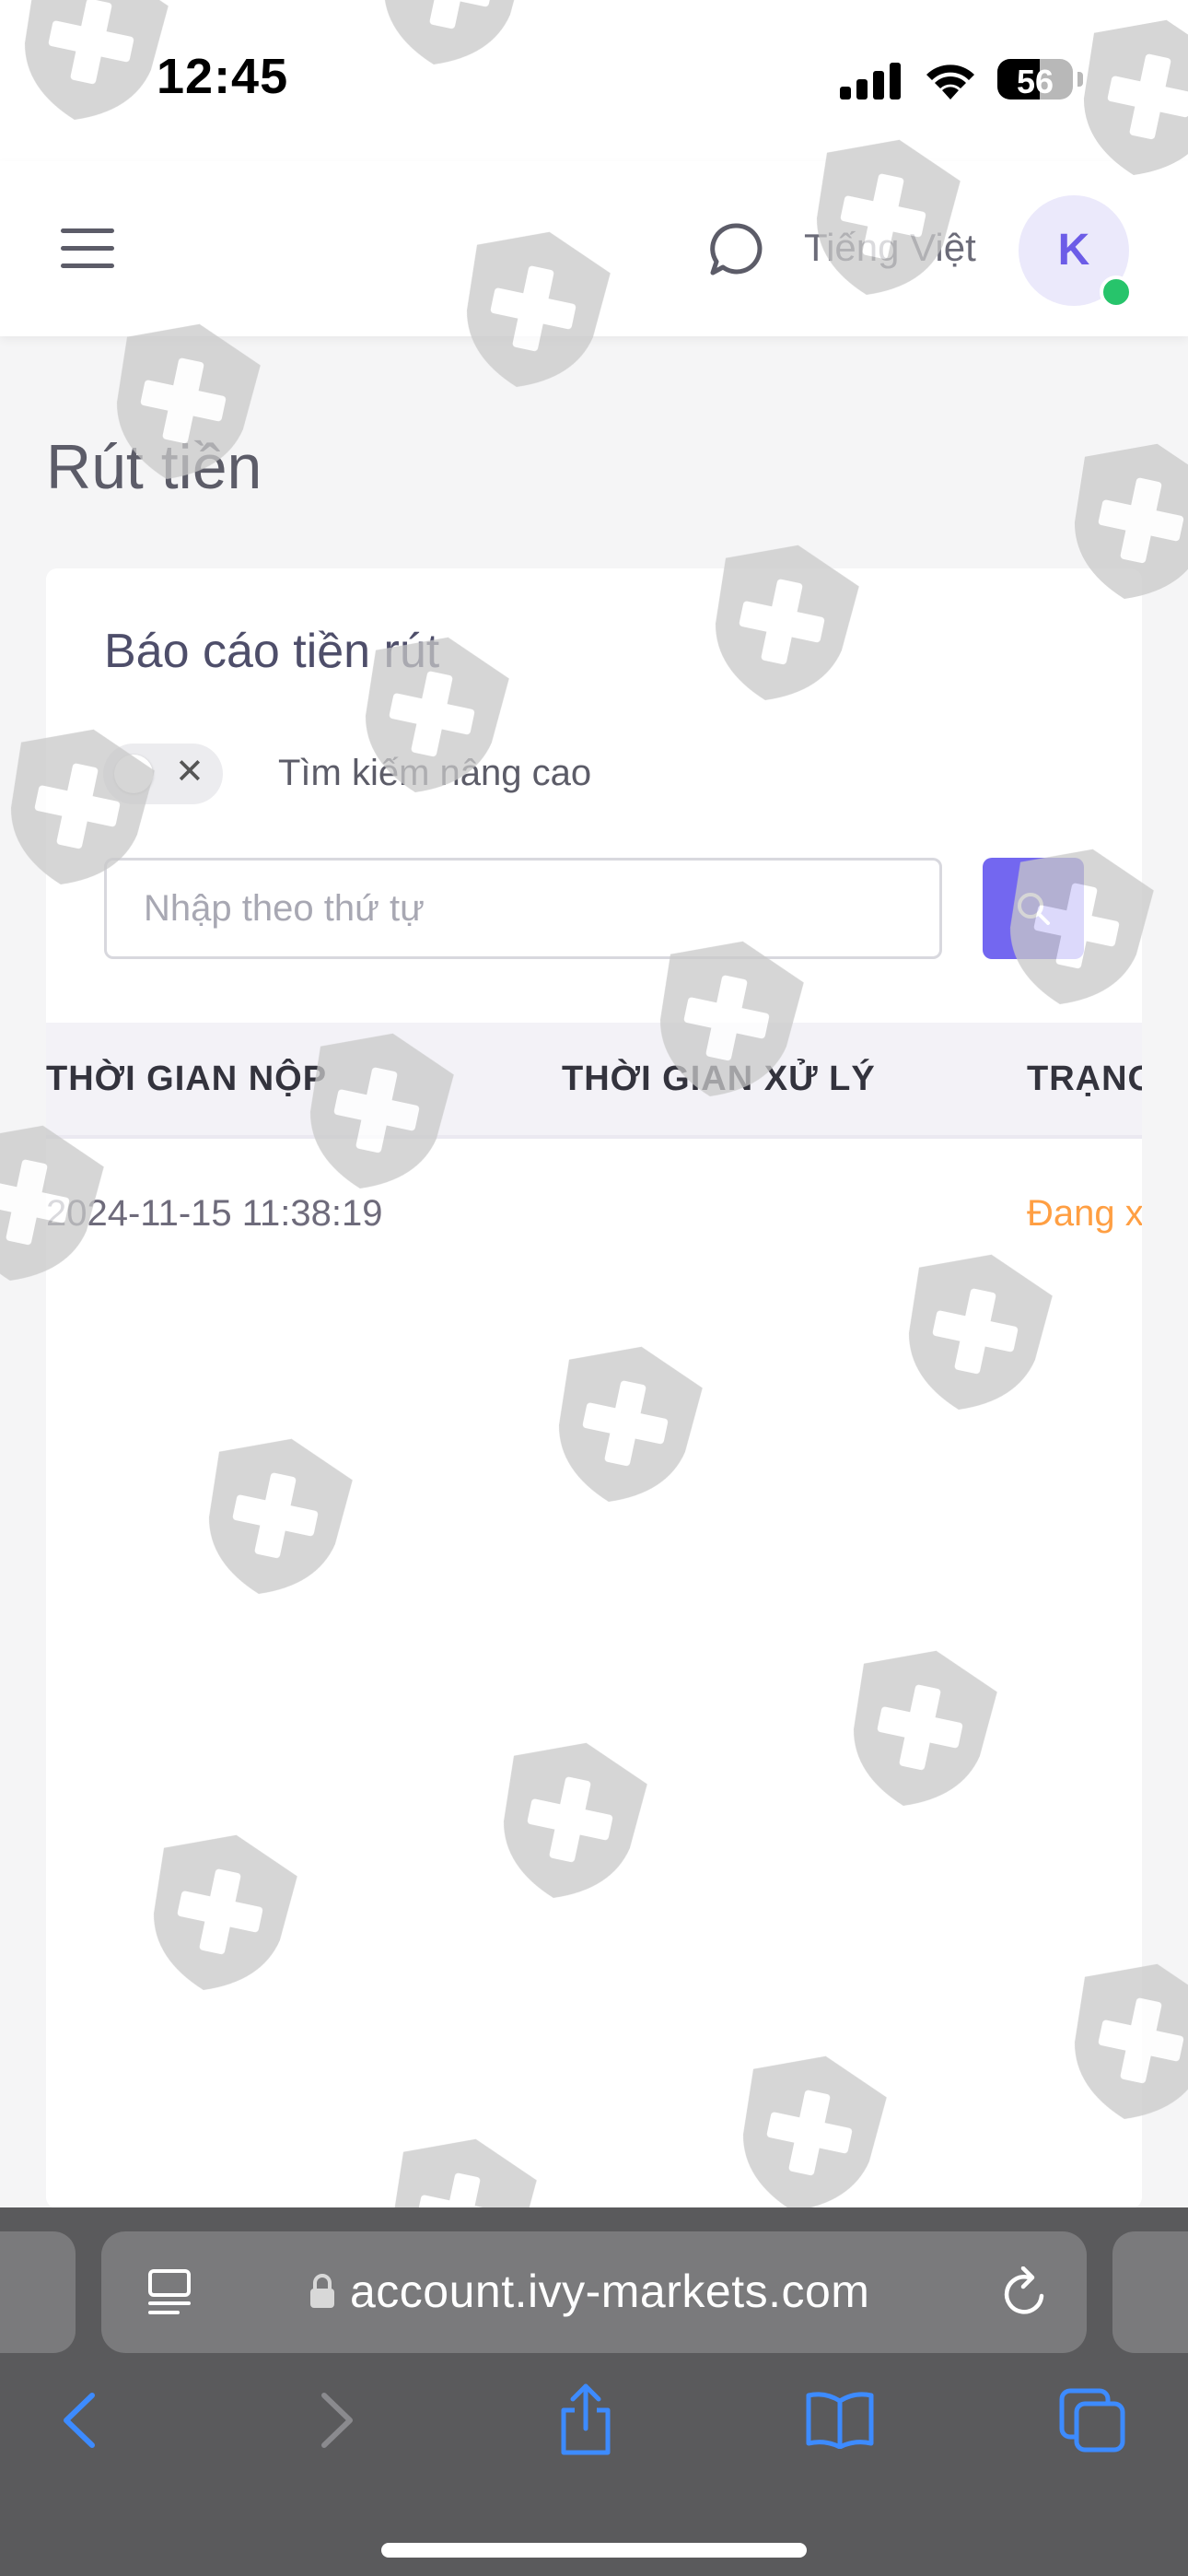 Image resolution: width=1188 pixels, height=2576 pixels. I want to click on status-bar: 12:45 56, so click(594, 80).